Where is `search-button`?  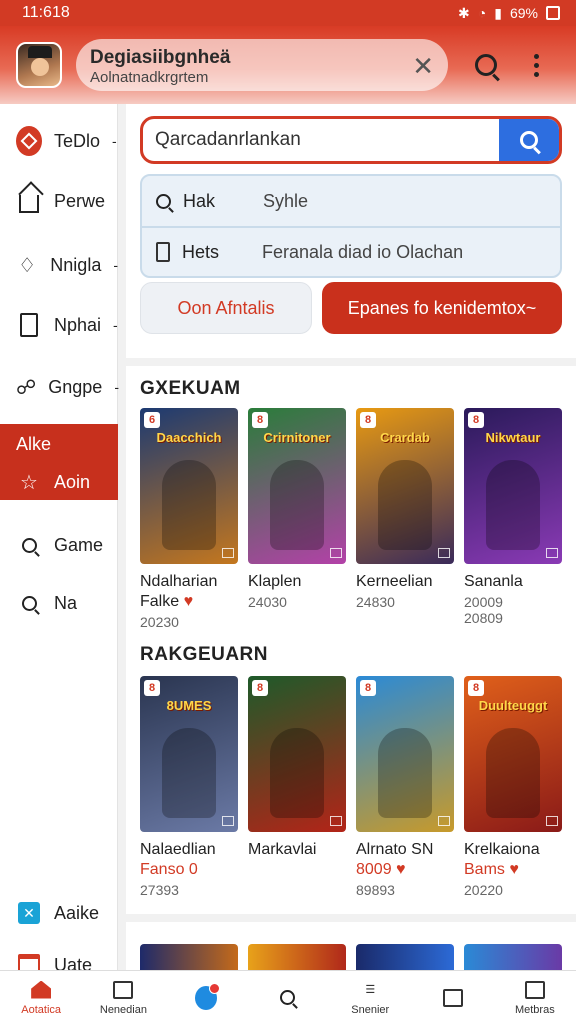 search-button is located at coordinates (486, 65).